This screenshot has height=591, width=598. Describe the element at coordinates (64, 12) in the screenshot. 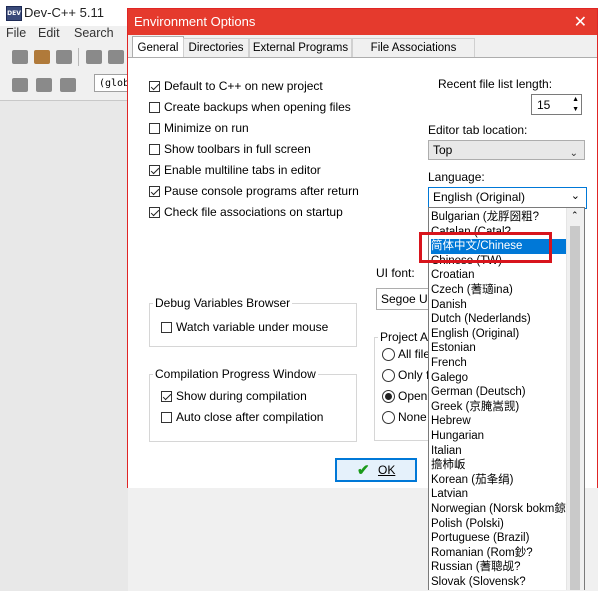

I see `ide-title: Dev-C++ 5.11` at that location.